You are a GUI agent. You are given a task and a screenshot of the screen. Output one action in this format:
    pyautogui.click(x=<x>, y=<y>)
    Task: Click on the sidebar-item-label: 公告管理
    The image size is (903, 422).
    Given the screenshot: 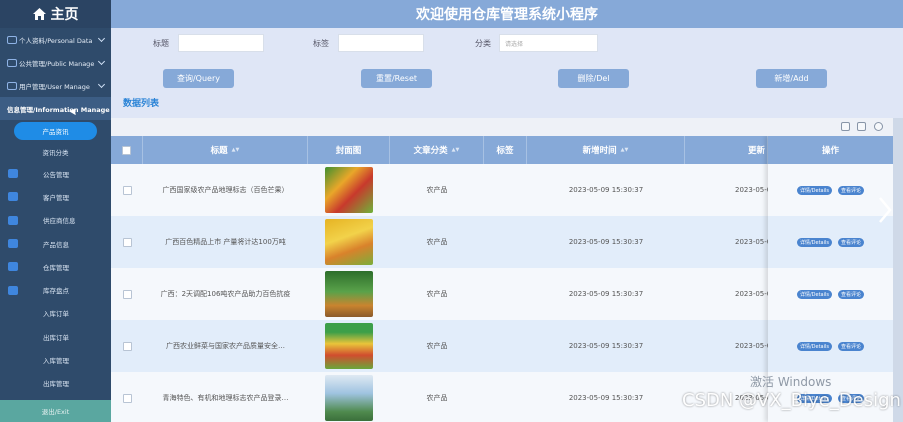 What is the action you would take?
    pyautogui.click(x=56, y=174)
    